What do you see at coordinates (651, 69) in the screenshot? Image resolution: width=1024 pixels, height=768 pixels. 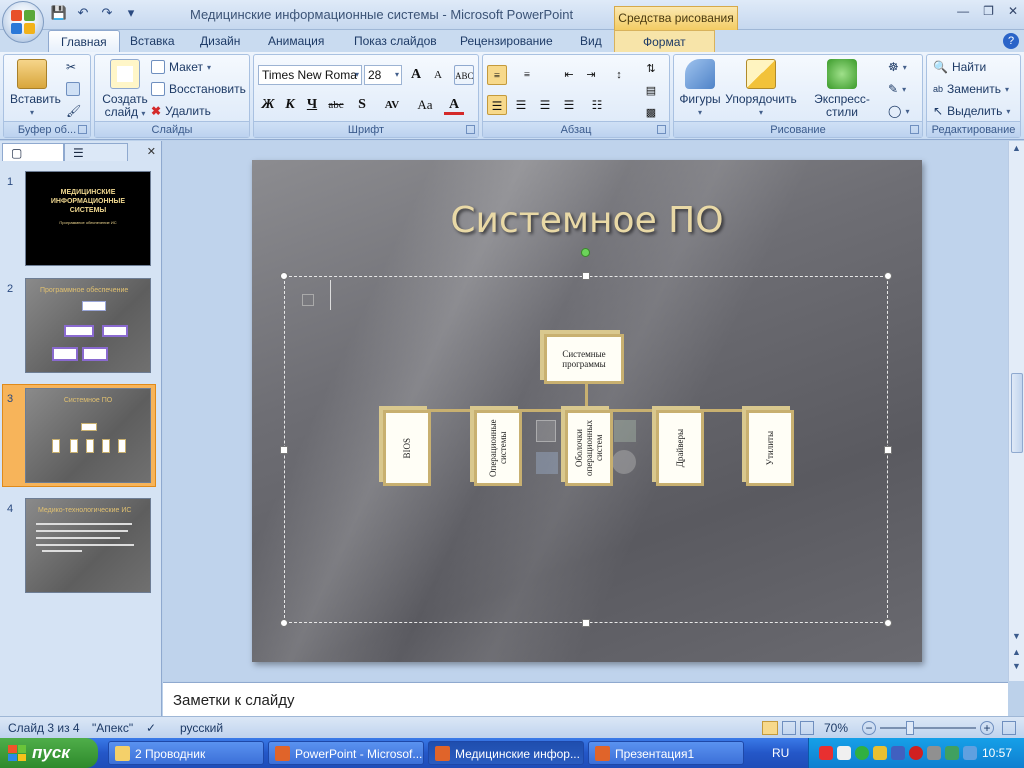 I see `text-direction-icon: ⇅` at bounding box center [651, 69].